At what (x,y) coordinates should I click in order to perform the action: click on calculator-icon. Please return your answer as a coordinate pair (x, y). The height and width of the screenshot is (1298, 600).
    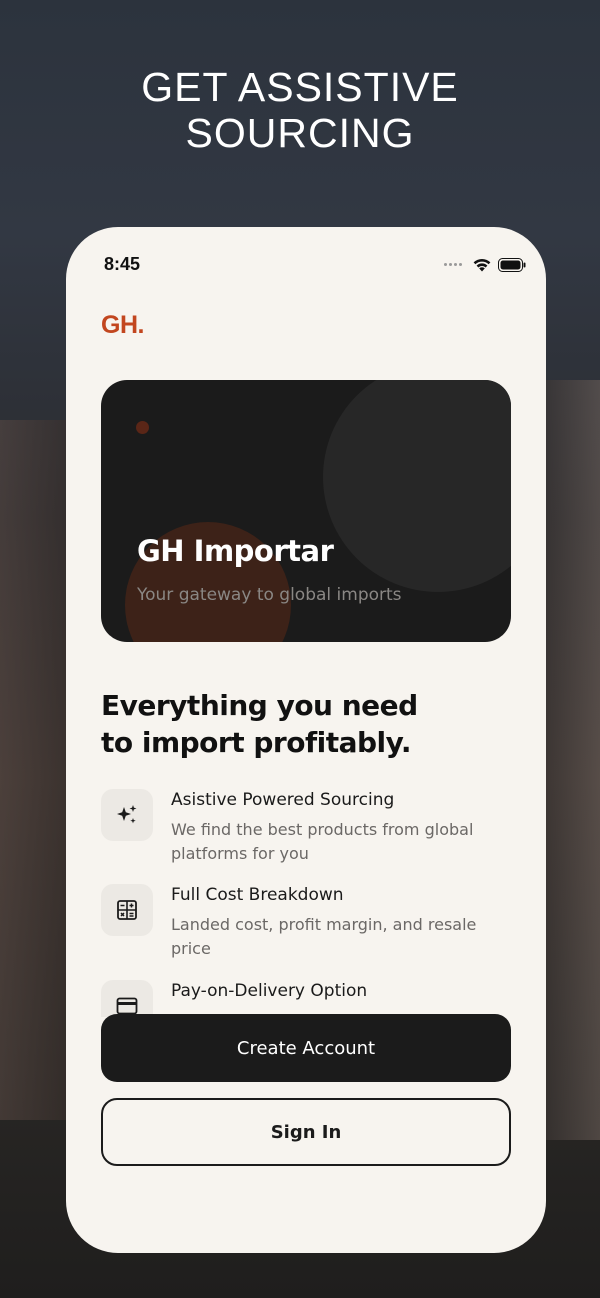
    Looking at the image, I should click on (127, 910).